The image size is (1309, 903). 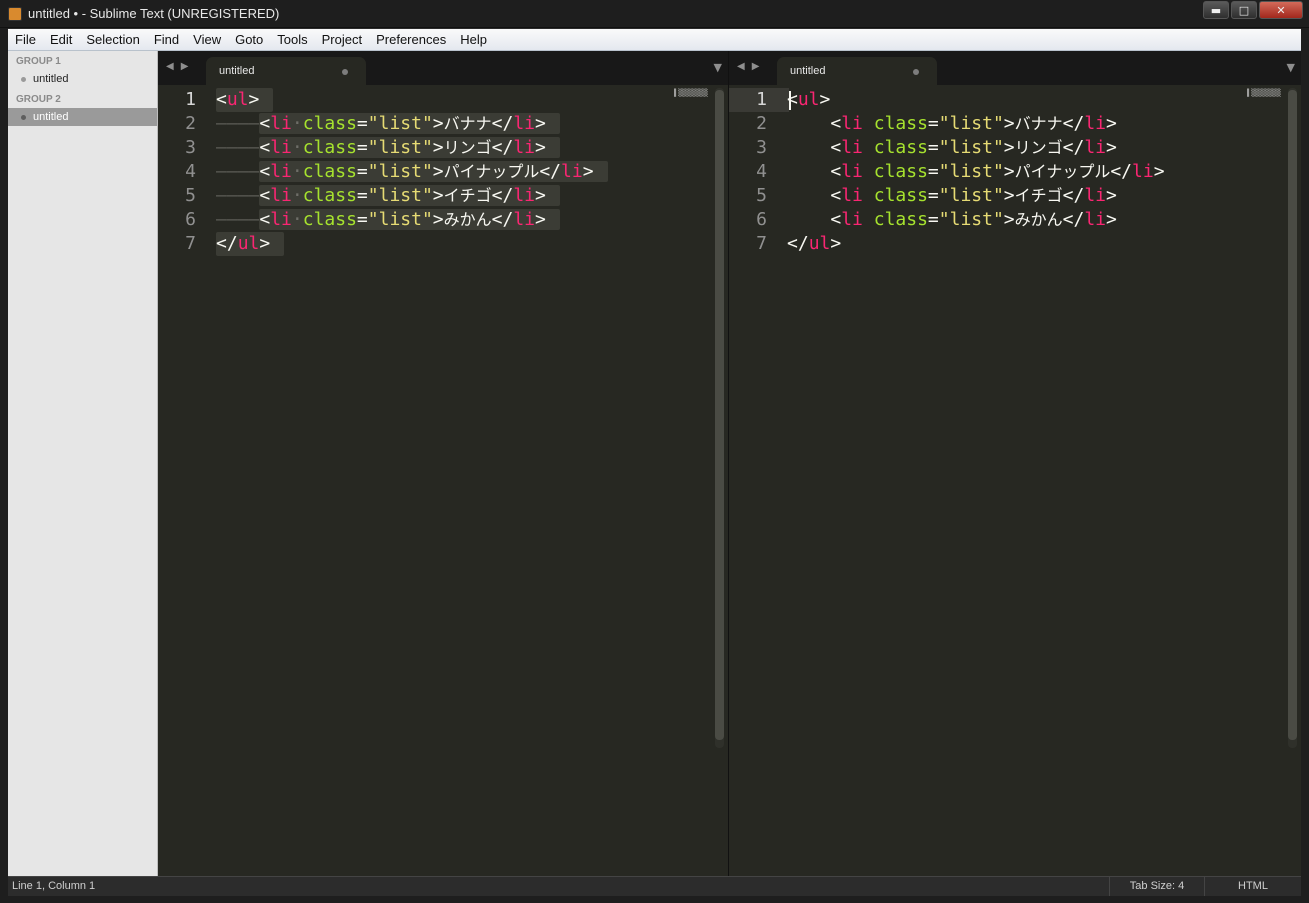 I want to click on sidebar-group-2-label: GROUP 2, so click(x=38, y=99).